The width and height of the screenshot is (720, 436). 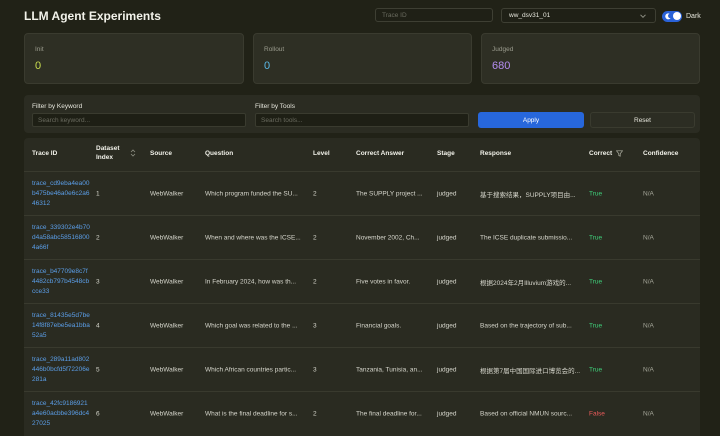 I want to click on column-header-correct-answer: Correct Answer, so click(x=380, y=153).